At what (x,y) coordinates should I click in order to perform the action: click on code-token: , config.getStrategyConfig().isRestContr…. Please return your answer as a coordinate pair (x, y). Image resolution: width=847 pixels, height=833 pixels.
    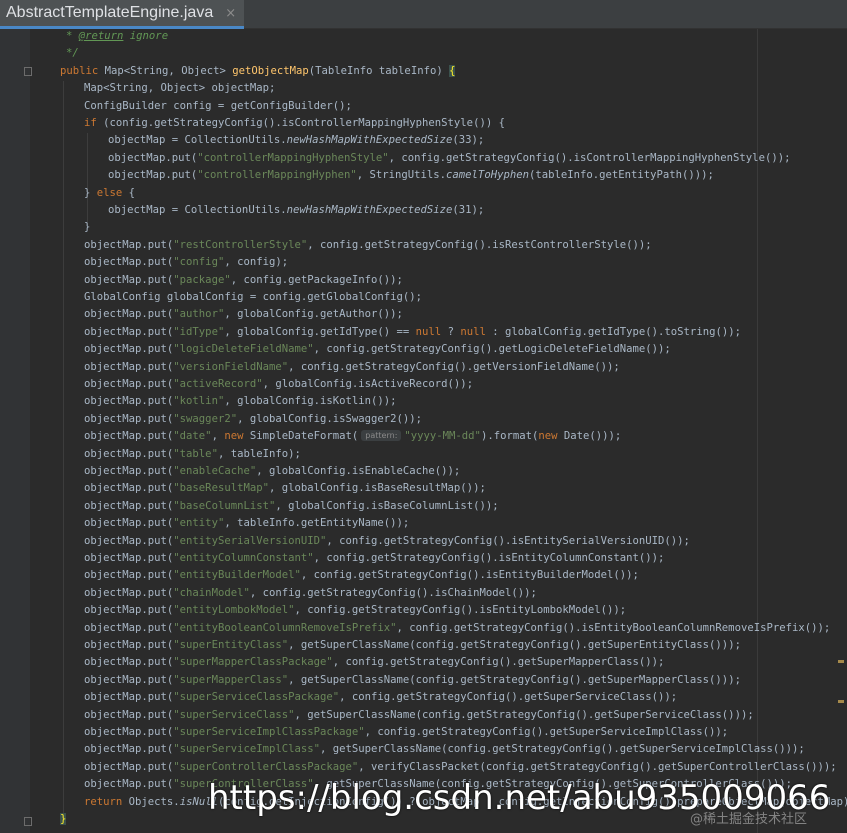
    Looking at the image, I should click on (479, 244).